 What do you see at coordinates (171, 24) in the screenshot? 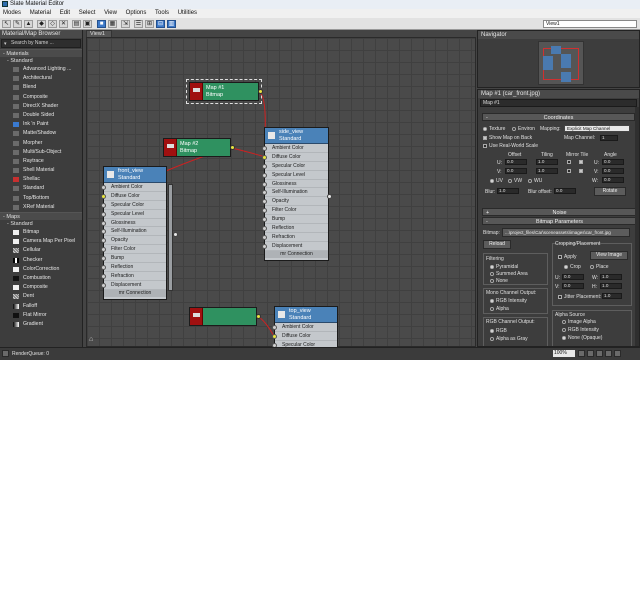
I see `material-map-browser-icon: ▥` at bounding box center [171, 24].